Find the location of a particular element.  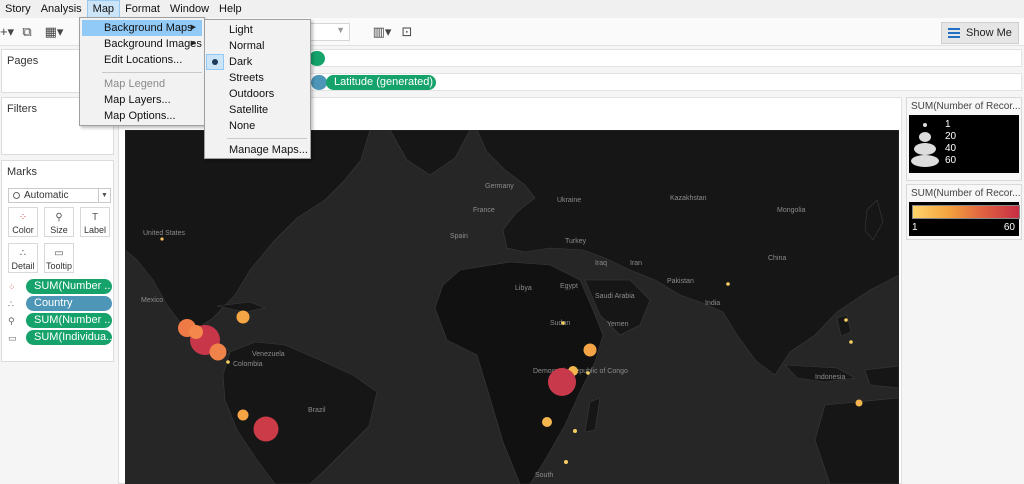

presentation-mode-icon: ⊡ is located at coordinates (407, 32).